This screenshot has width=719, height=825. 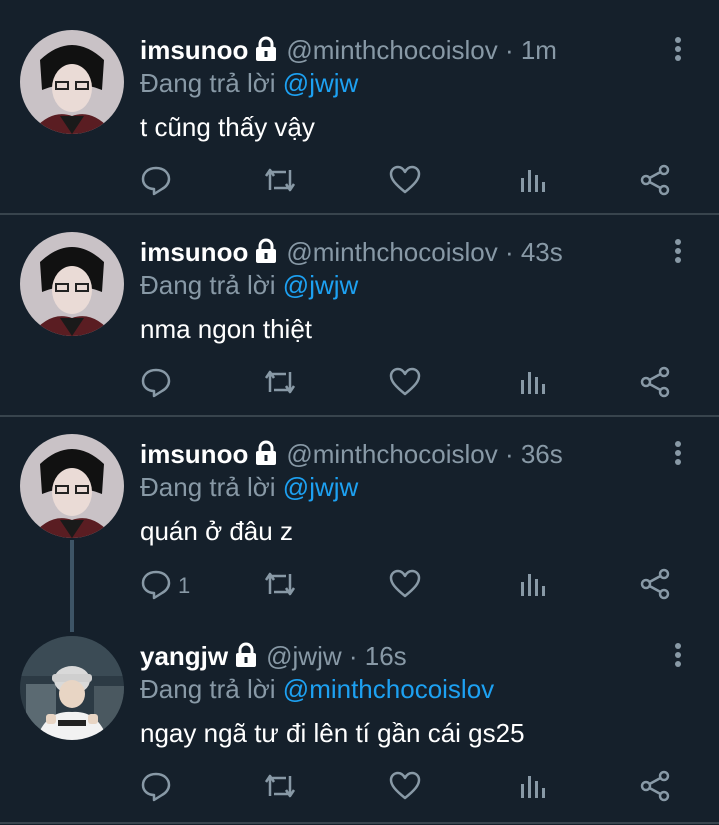 What do you see at coordinates (534, 252) in the screenshot?
I see `timestamp: · 43s` at bounding box center [534, 252].